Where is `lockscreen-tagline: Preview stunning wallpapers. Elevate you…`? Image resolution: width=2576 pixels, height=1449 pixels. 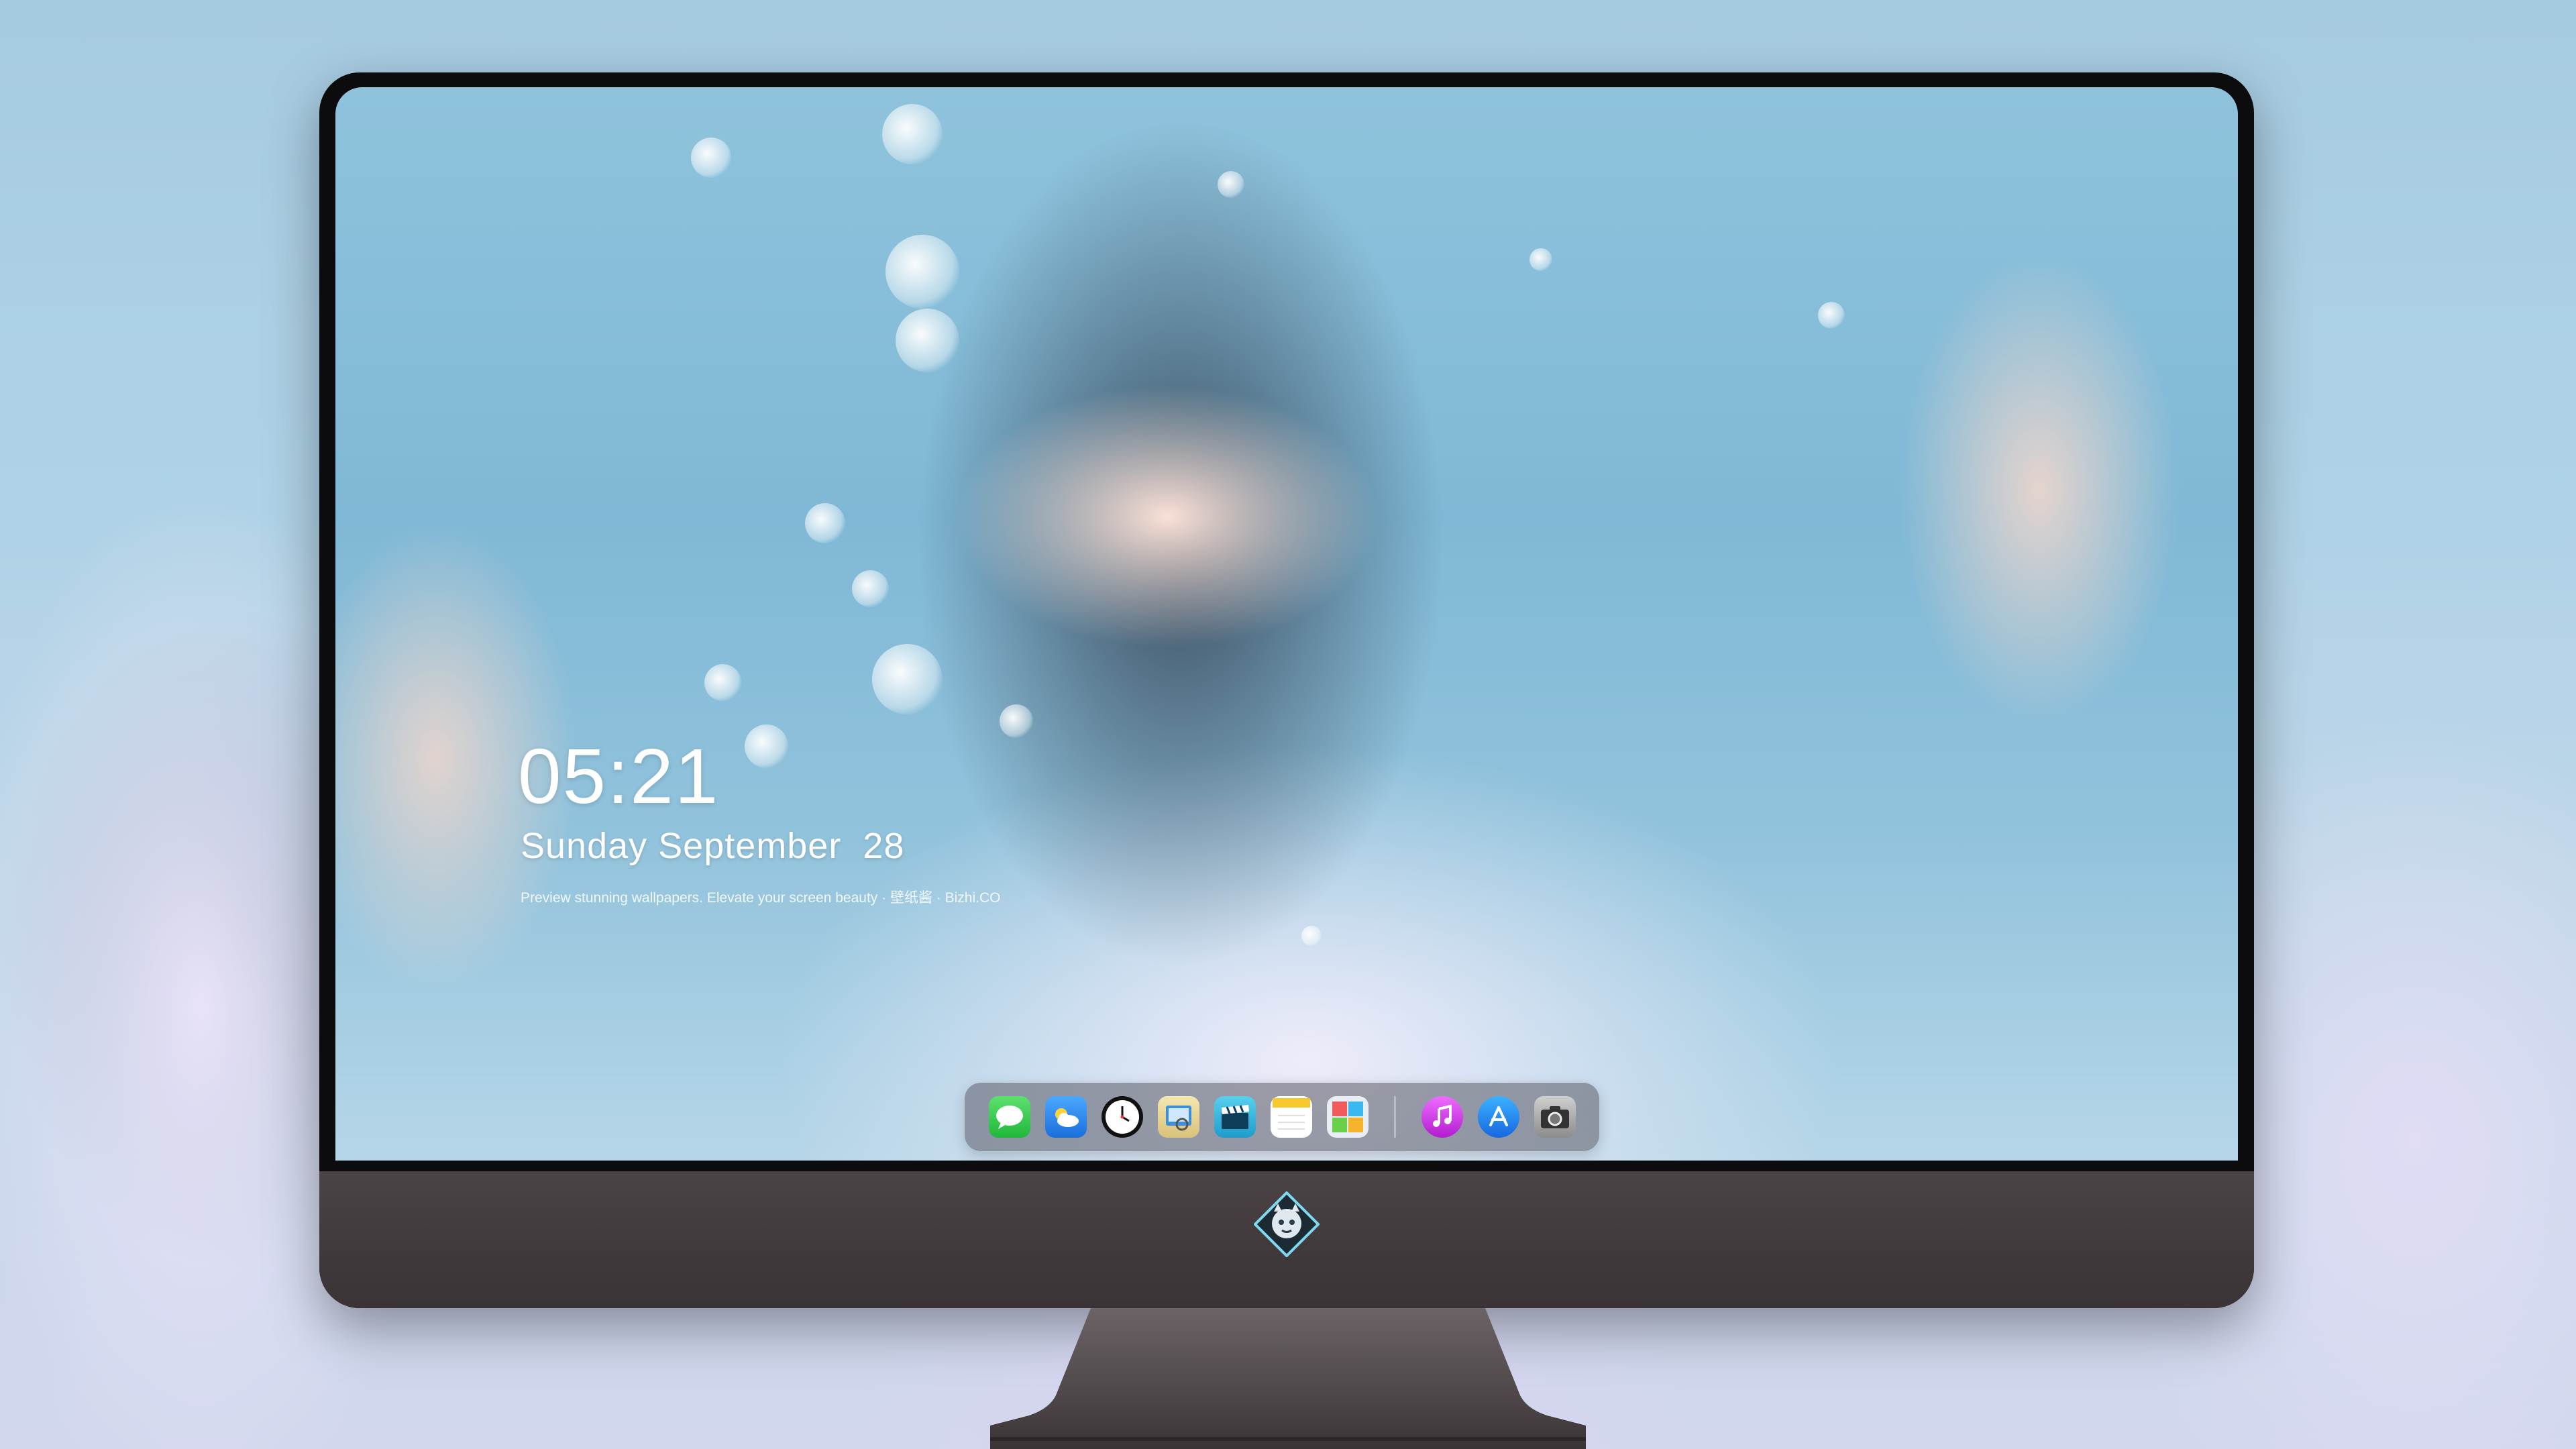 lockscreen-tagline: Preview stunning wallpapers. Elevate you… is located at coordinates (761, 898).